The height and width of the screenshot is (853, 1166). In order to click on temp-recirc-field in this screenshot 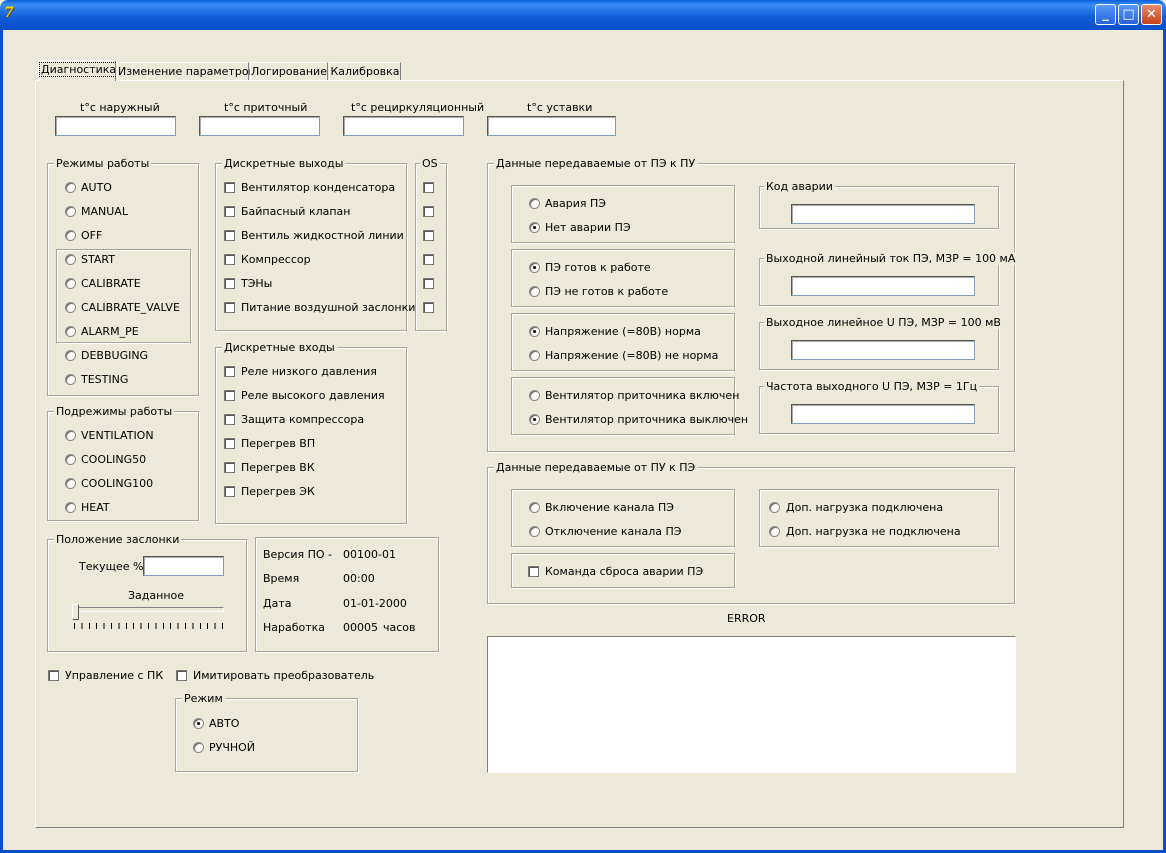, I will do `click(403, 126)`.